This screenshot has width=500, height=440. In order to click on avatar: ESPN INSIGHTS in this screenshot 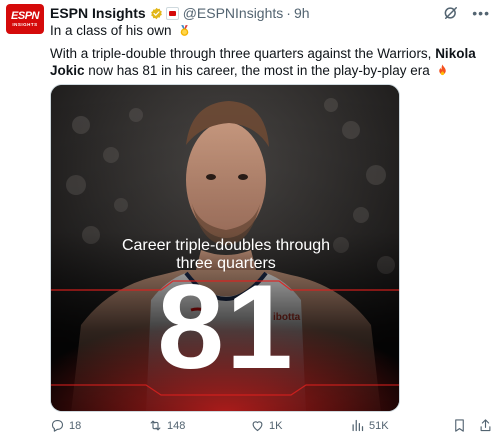, I will do `click(25, 19)`.